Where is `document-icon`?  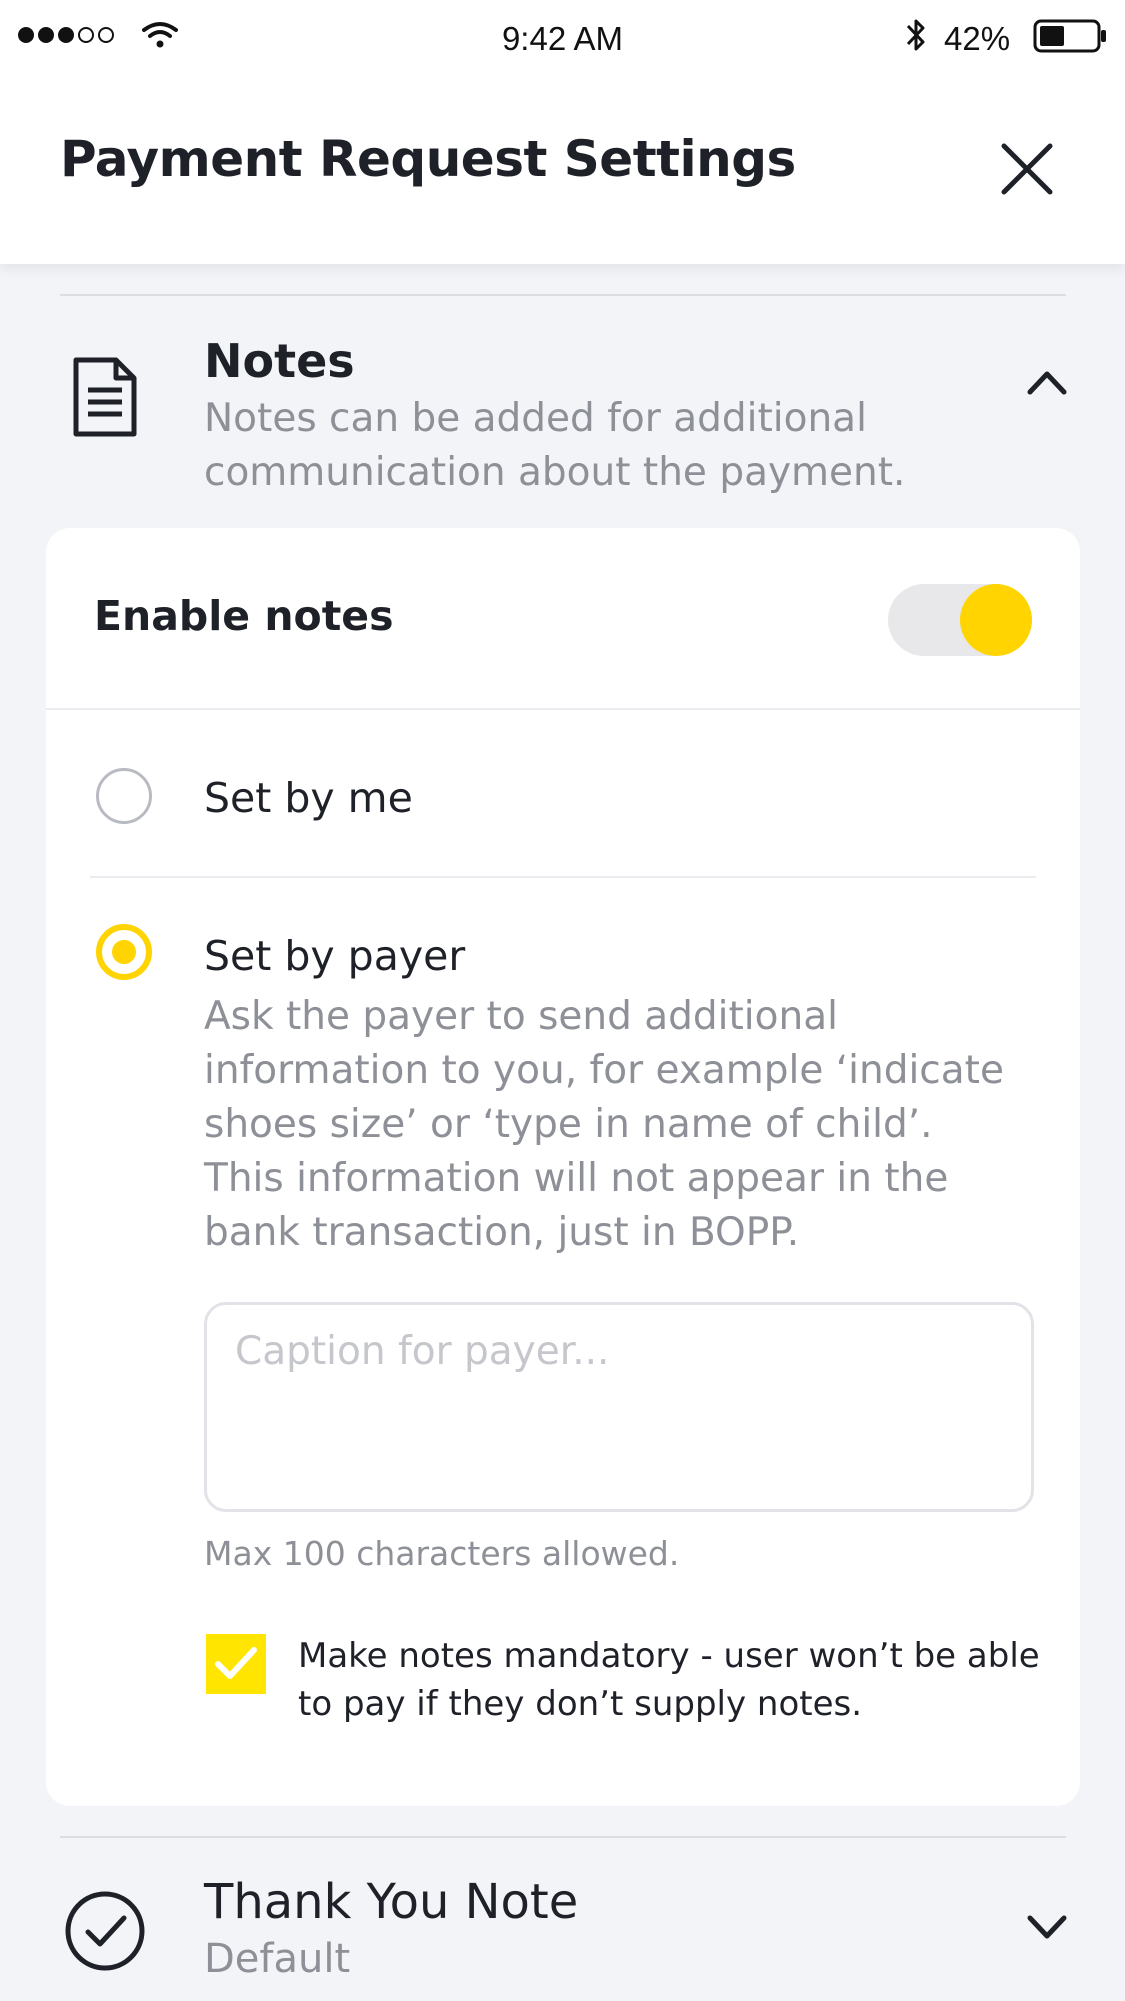
document-icon is located at coordinates (105, 397).